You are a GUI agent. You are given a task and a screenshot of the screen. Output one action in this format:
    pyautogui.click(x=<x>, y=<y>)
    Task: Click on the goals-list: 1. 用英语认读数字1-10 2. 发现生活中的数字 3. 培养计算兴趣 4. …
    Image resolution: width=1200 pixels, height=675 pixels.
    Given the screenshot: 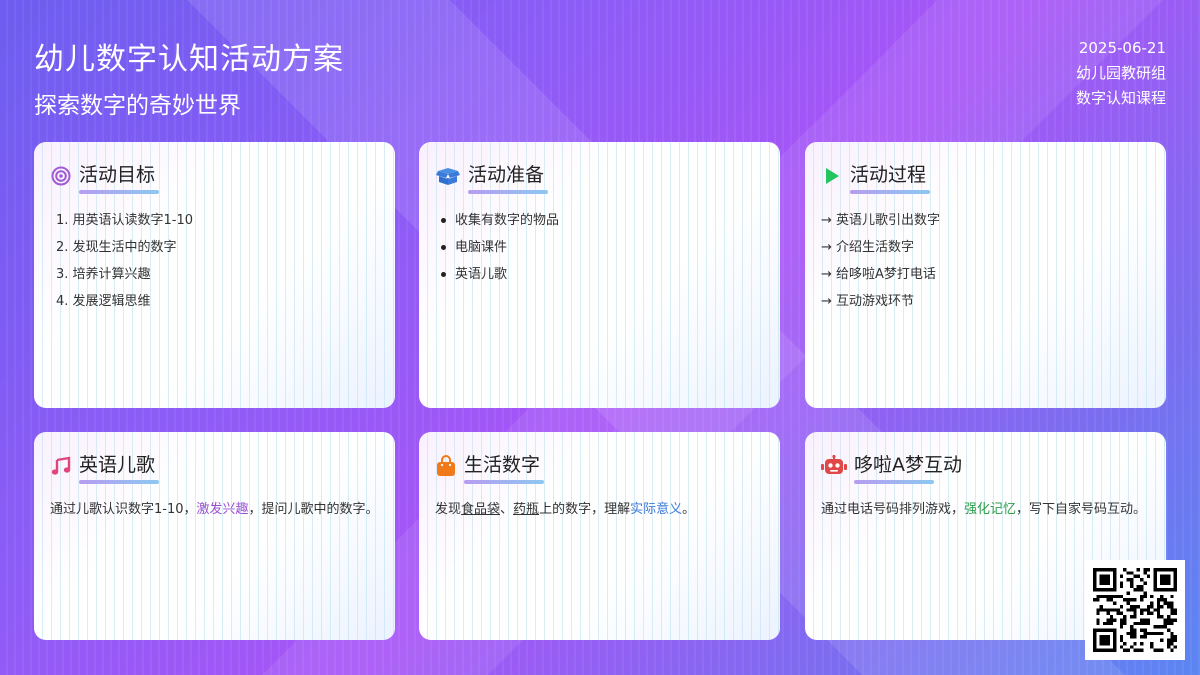 What is the action you would take?
    pyautogui.click(x=214, y=261)
    